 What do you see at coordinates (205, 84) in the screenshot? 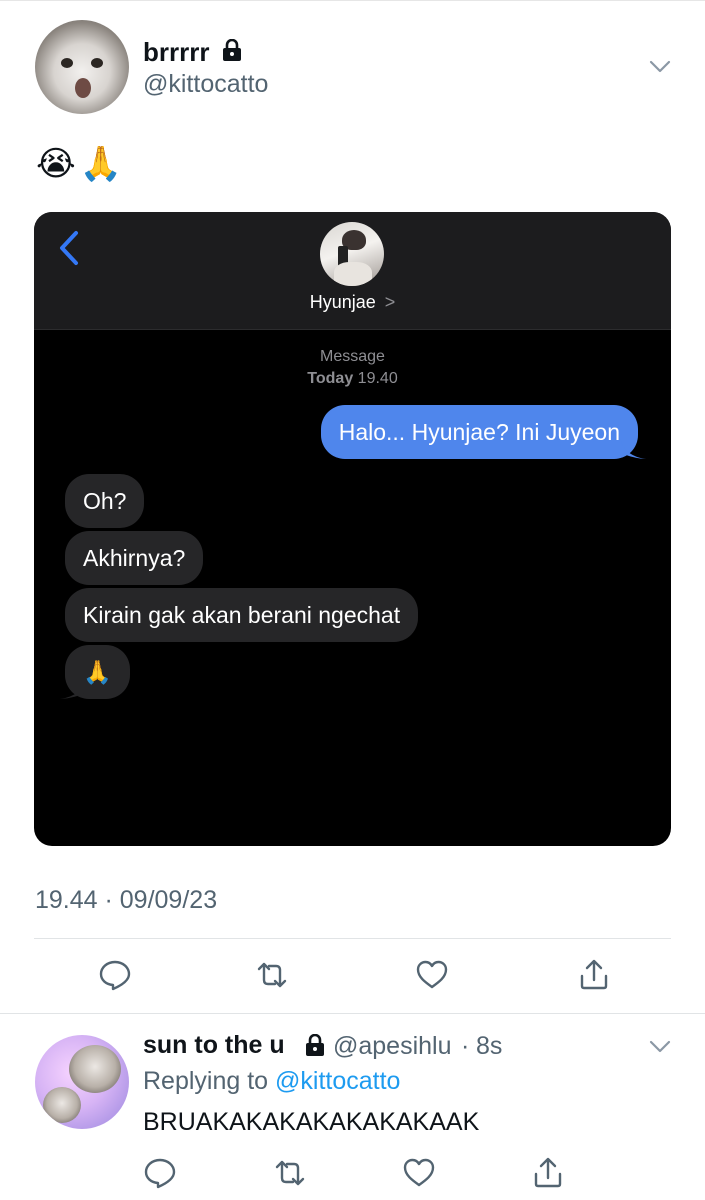
I see `author-handle: @kittocatto` at bounding box center [205, 84].